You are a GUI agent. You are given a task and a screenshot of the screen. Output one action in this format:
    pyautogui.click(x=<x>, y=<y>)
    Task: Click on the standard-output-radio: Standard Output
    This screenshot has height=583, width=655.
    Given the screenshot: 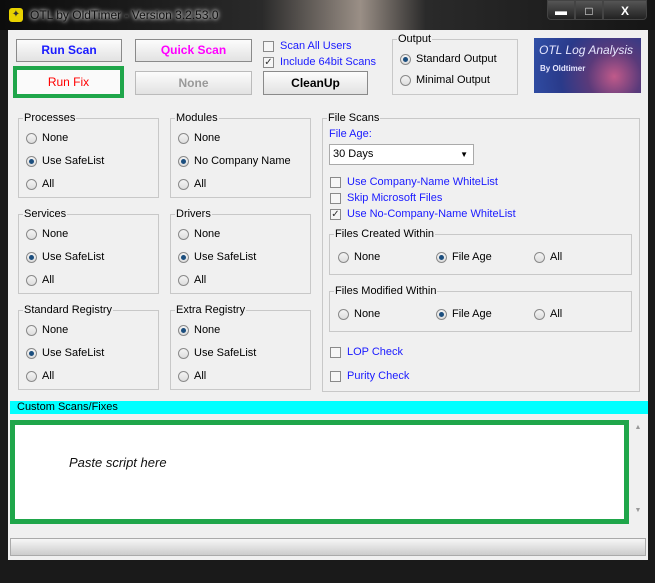 What is the action you would take?
    pyautogui.click(x=448, y=59)
    